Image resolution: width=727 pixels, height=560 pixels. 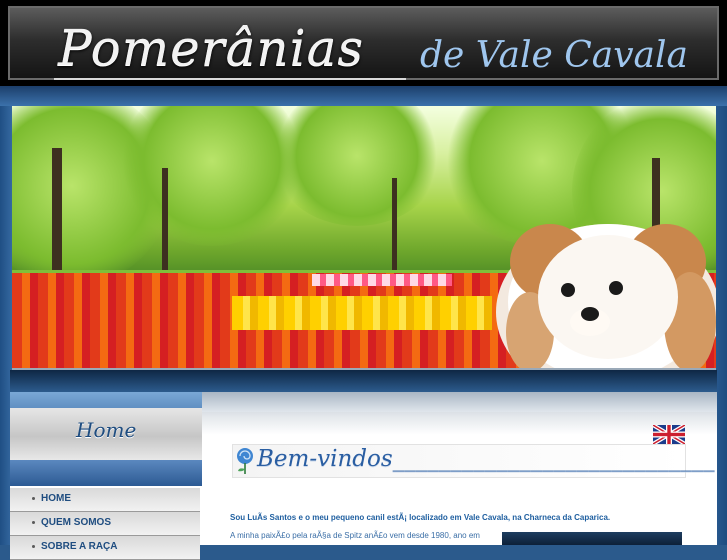 What do you see at coordinates (106, 430) in the screenshot?
I see `sidebar-heading: Home` at bounding box center [106, 430].